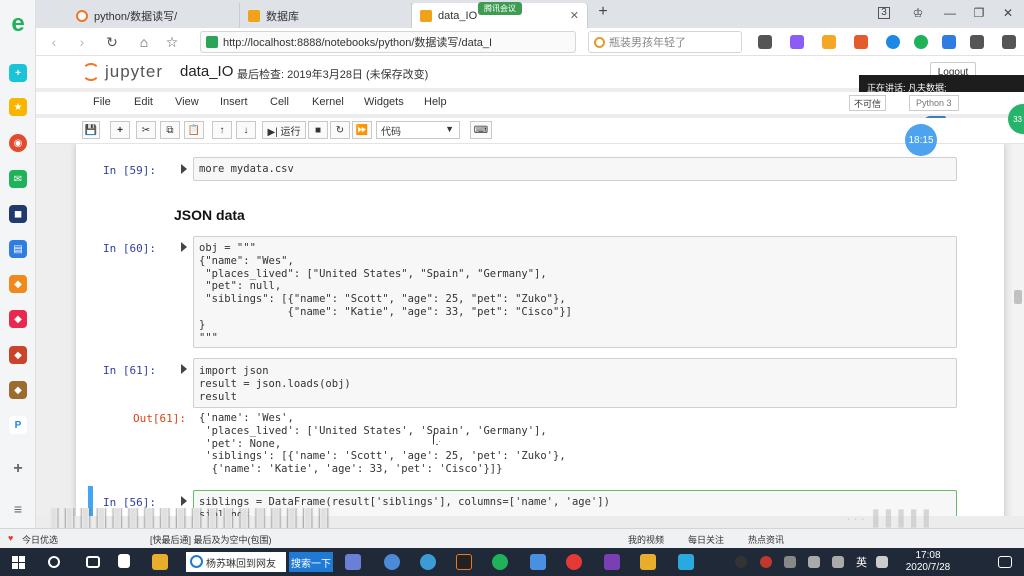 This screenshot has height=576, width=1024. What do you see at coordinates (868, 103) in the screenshot?
I see `trusted-indicator: 不可信` at bounding box center [868, 103].